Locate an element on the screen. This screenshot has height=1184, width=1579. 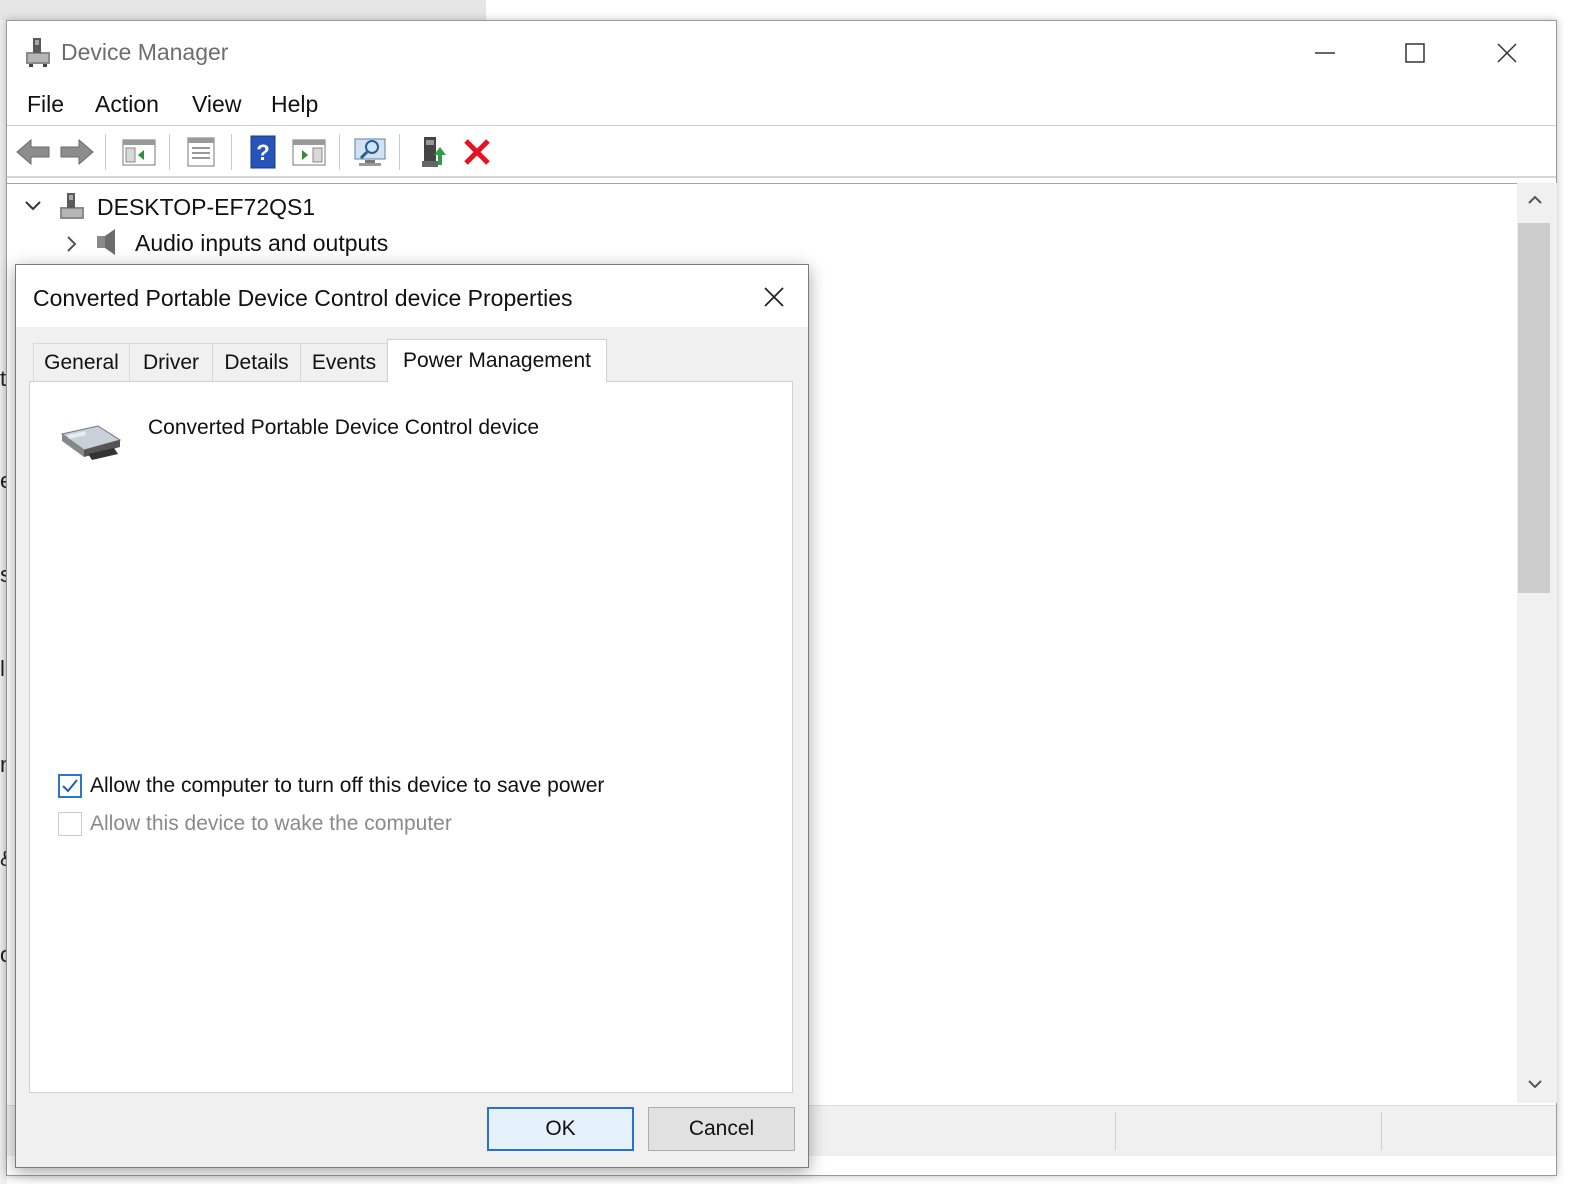
scrollbar-thumb is located at coordinates (1534, 408).